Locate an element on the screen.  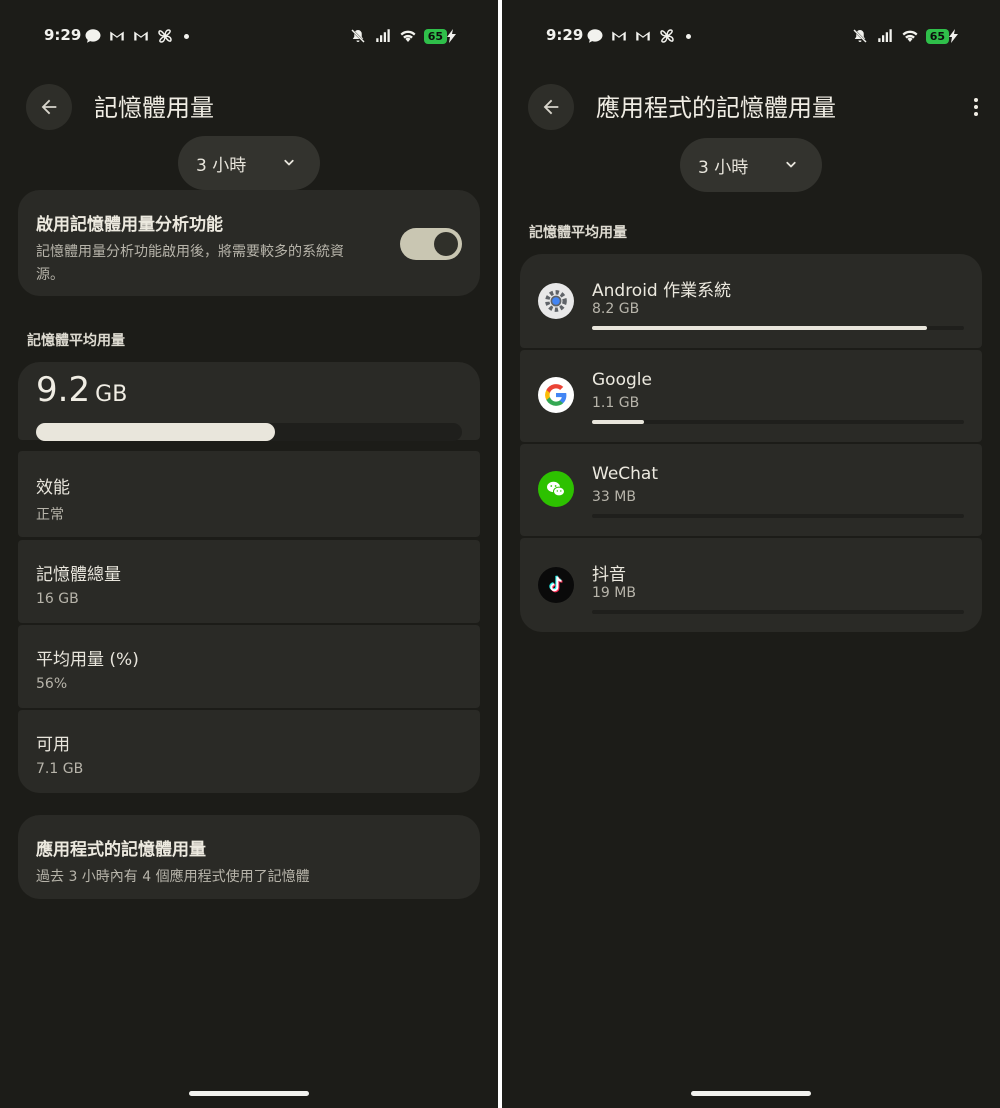
douyin-icon is located at coordinates (556, 585).